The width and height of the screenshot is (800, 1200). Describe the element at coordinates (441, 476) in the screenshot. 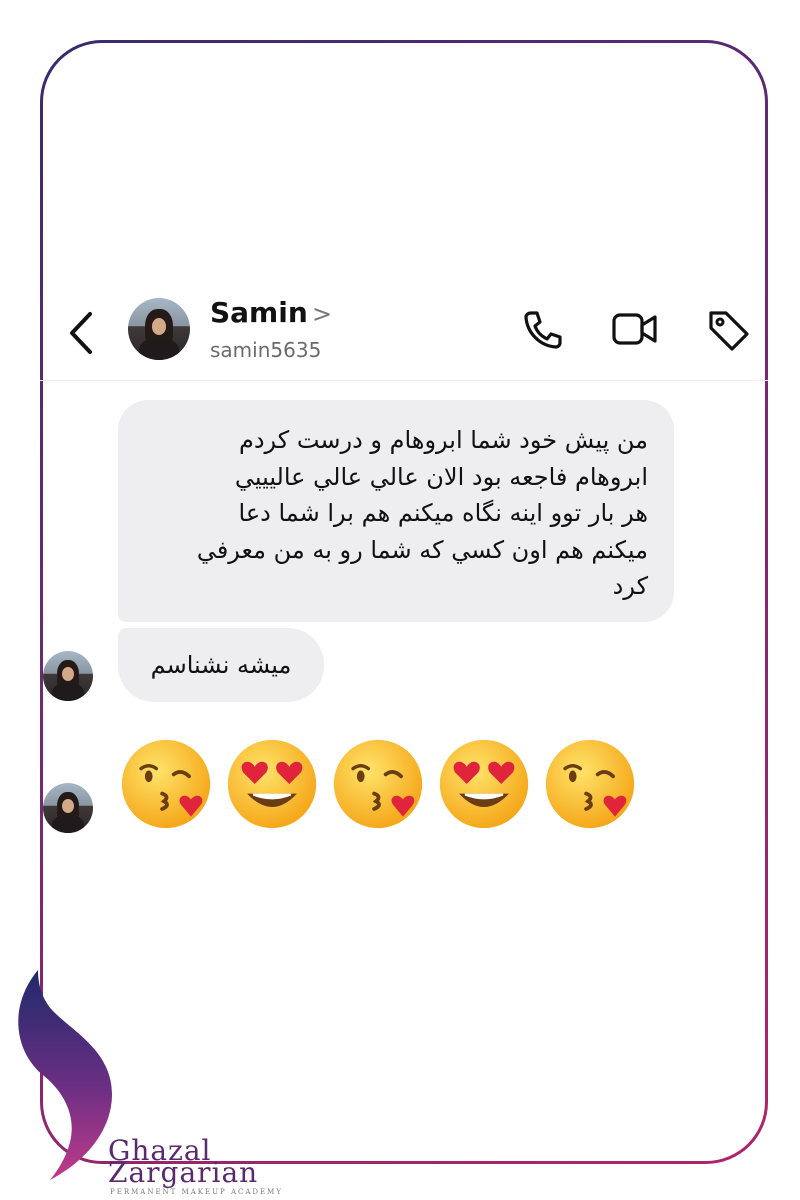

I see `message-line: ابروهام فاجعه بود الان عالي عالي عاليييي` at that location.